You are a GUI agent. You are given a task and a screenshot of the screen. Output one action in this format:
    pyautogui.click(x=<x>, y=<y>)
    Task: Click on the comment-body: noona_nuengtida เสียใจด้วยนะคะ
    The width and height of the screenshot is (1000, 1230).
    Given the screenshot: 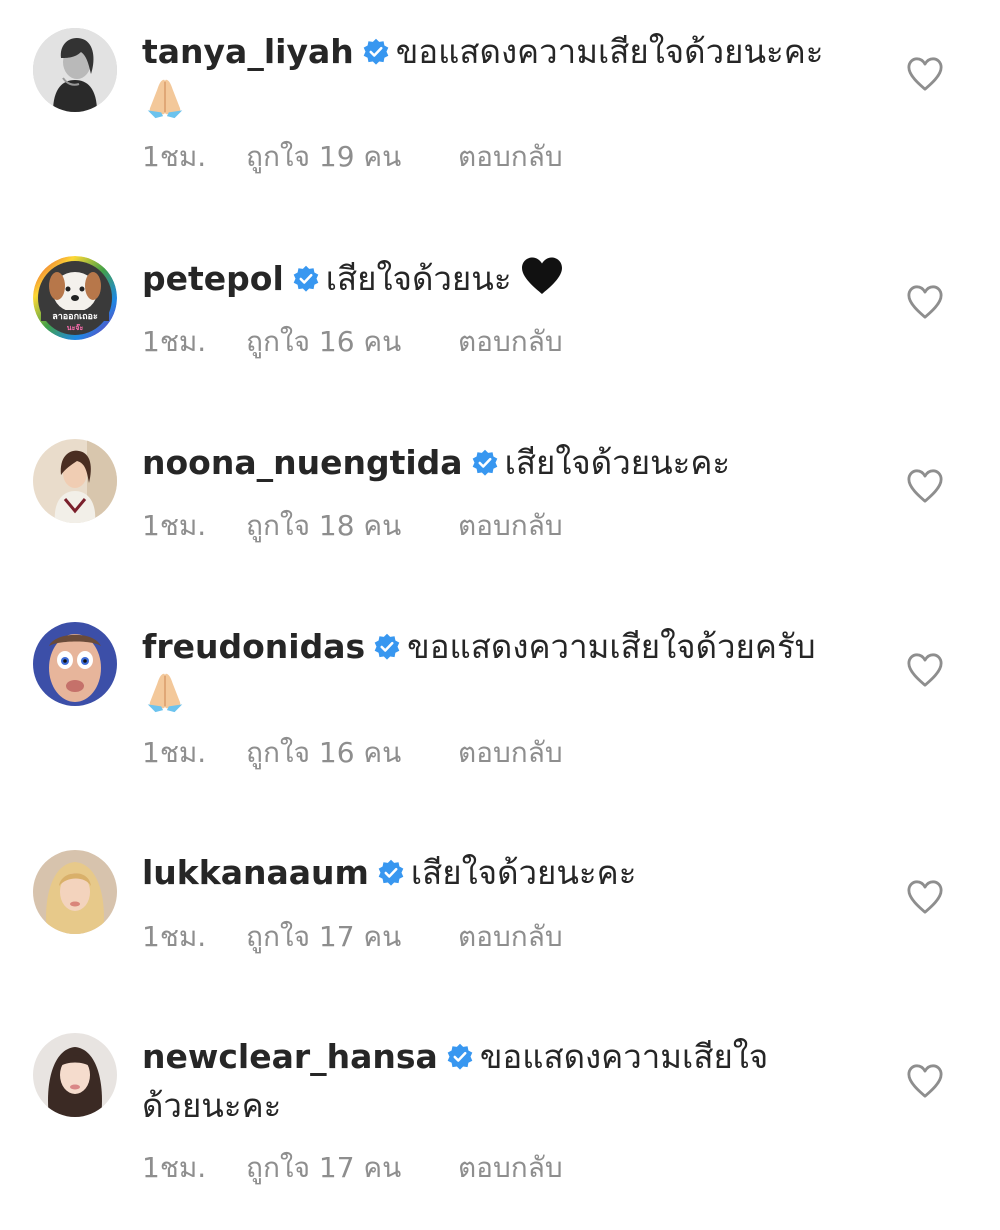 What is the action you would take?
    pyautogui.click(x=512, y=463)
    